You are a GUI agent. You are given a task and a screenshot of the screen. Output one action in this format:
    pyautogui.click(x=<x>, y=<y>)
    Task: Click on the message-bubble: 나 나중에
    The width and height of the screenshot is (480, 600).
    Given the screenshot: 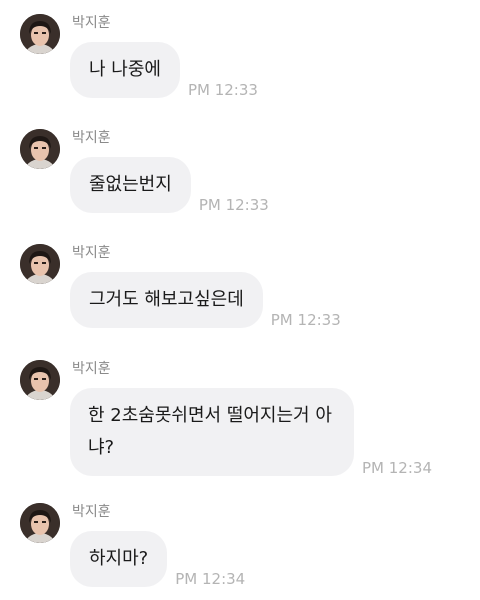 What is the action you would take?
    pyautogui.click(x=125, y=70)
    